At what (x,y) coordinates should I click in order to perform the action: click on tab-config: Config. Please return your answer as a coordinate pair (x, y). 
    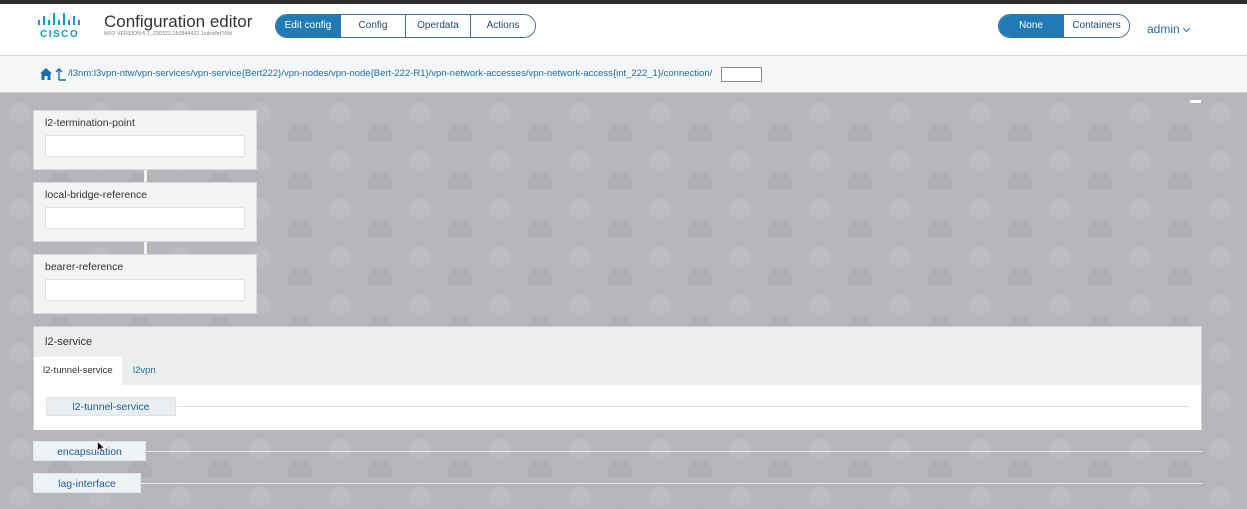
    Looking at the image, I should click on (373, 26).